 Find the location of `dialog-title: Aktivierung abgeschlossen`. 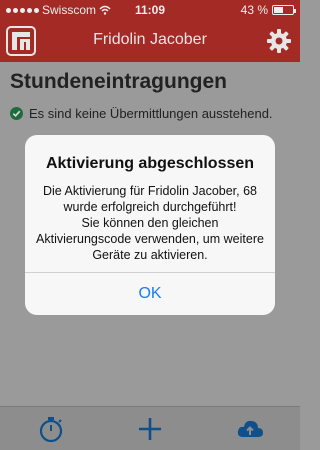

dialog-title: Aktivierung abgeschlossen is located at coordinates (150, 163).